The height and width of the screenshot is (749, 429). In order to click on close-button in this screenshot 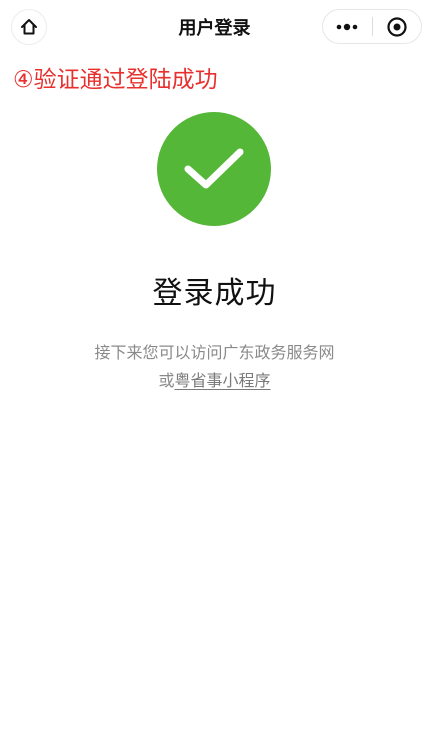, I will do `click(396, 26)`.